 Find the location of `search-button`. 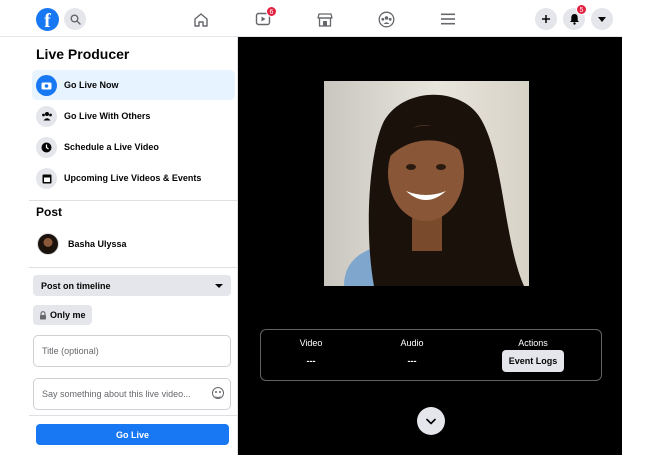

search-button is located at coordinates (75, 19).